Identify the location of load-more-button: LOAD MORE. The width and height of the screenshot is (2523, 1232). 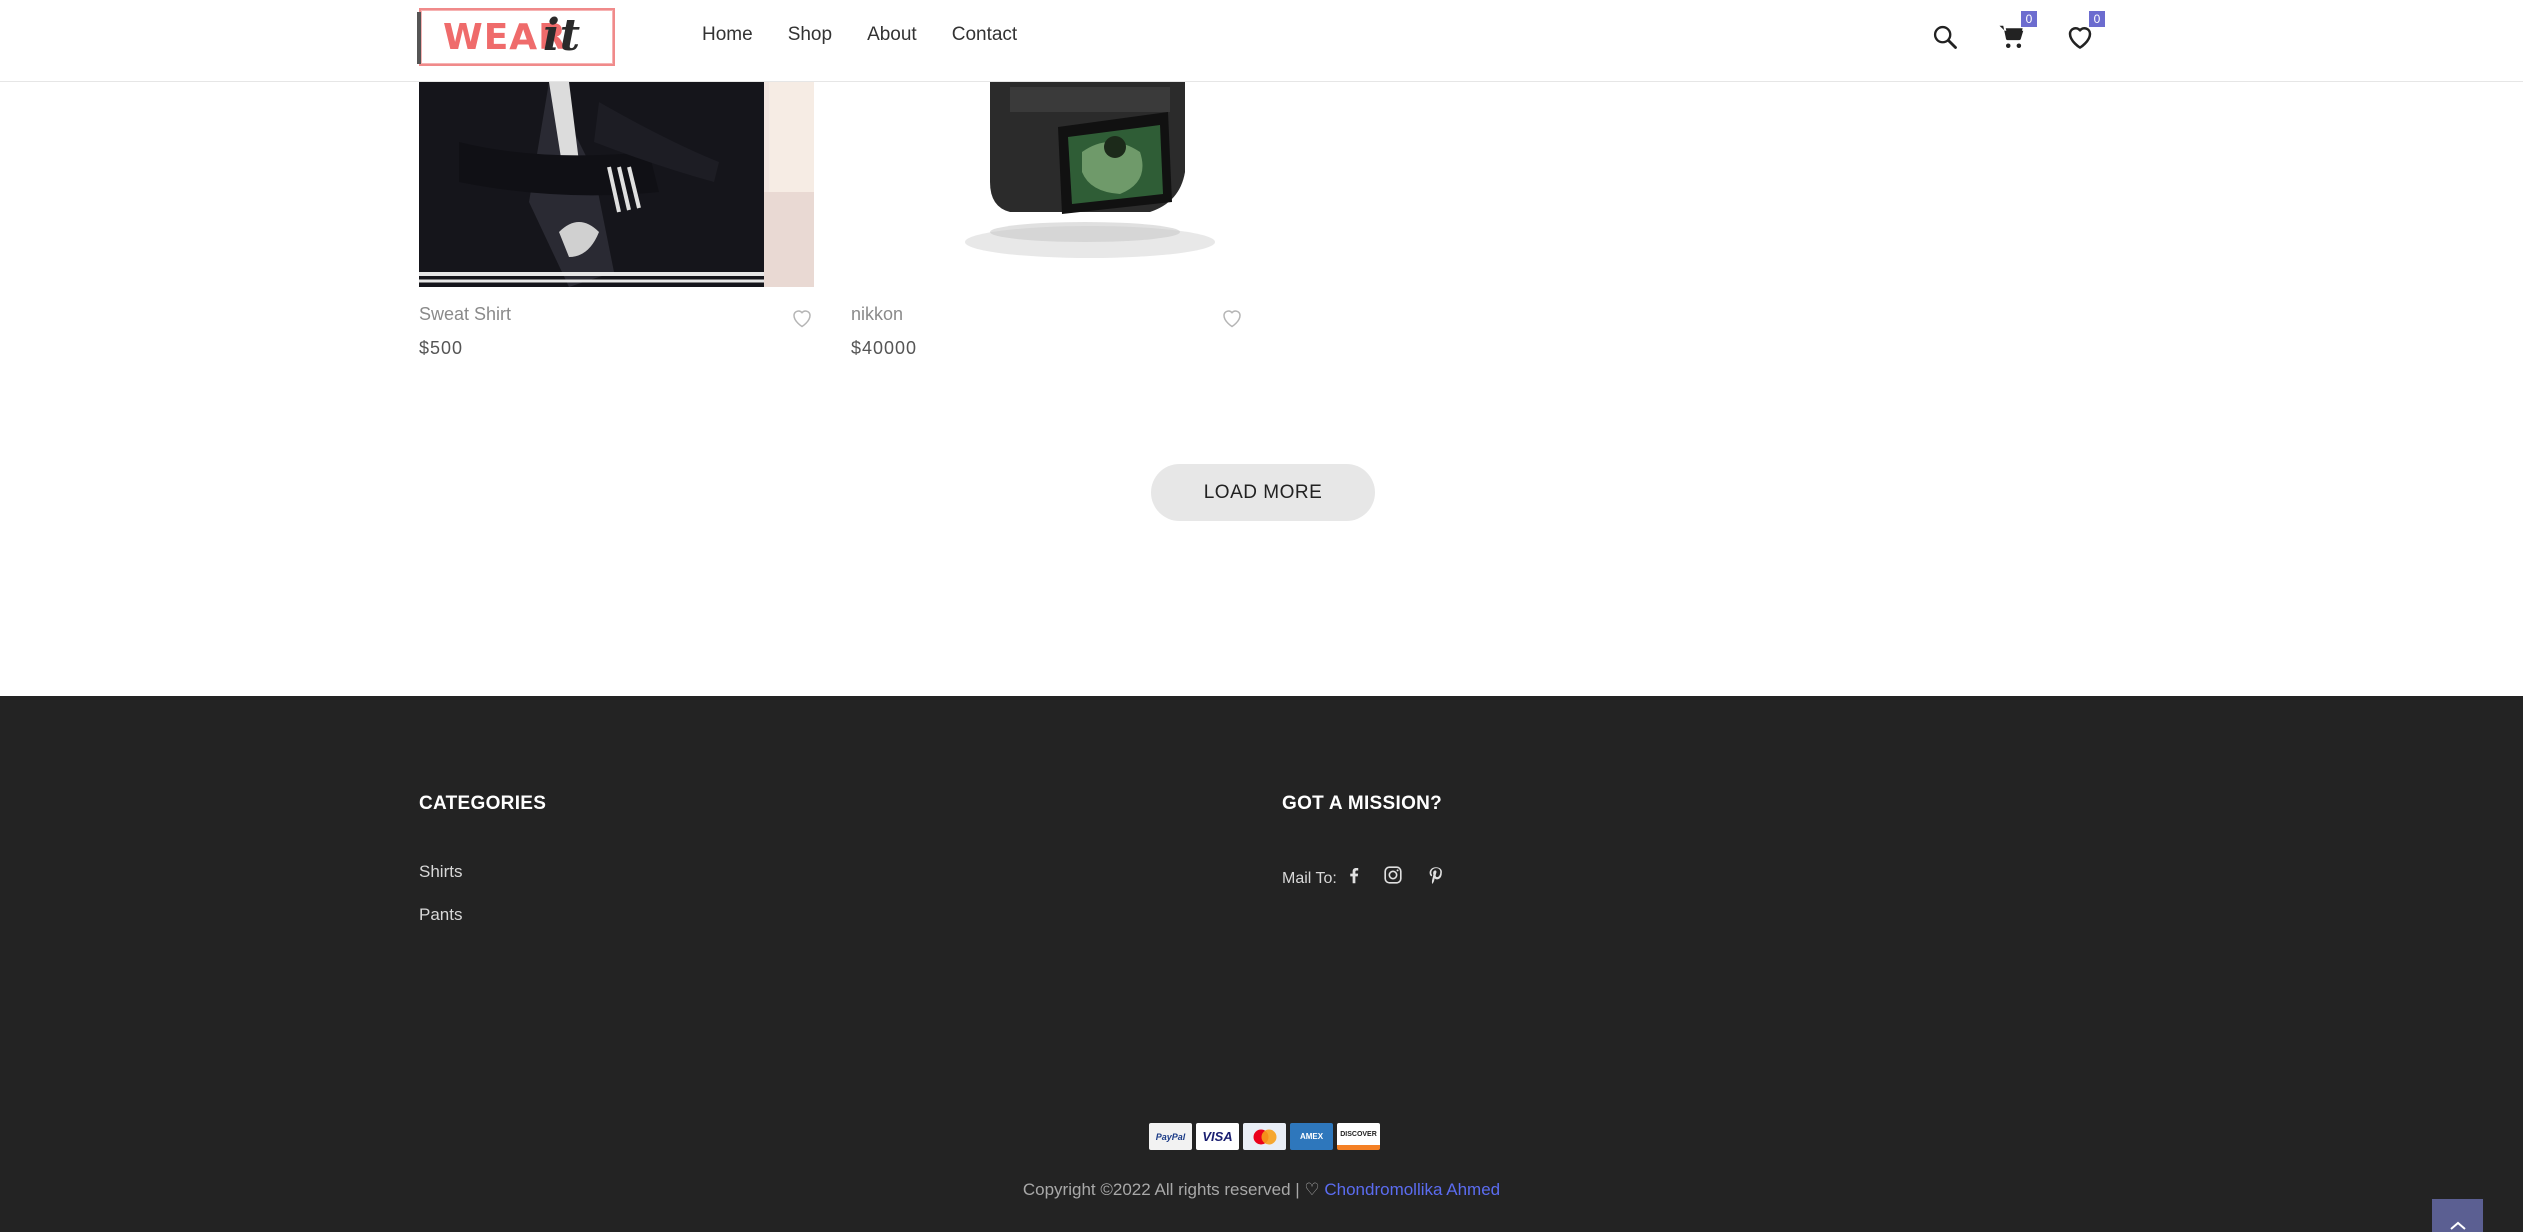
(1263, 492).